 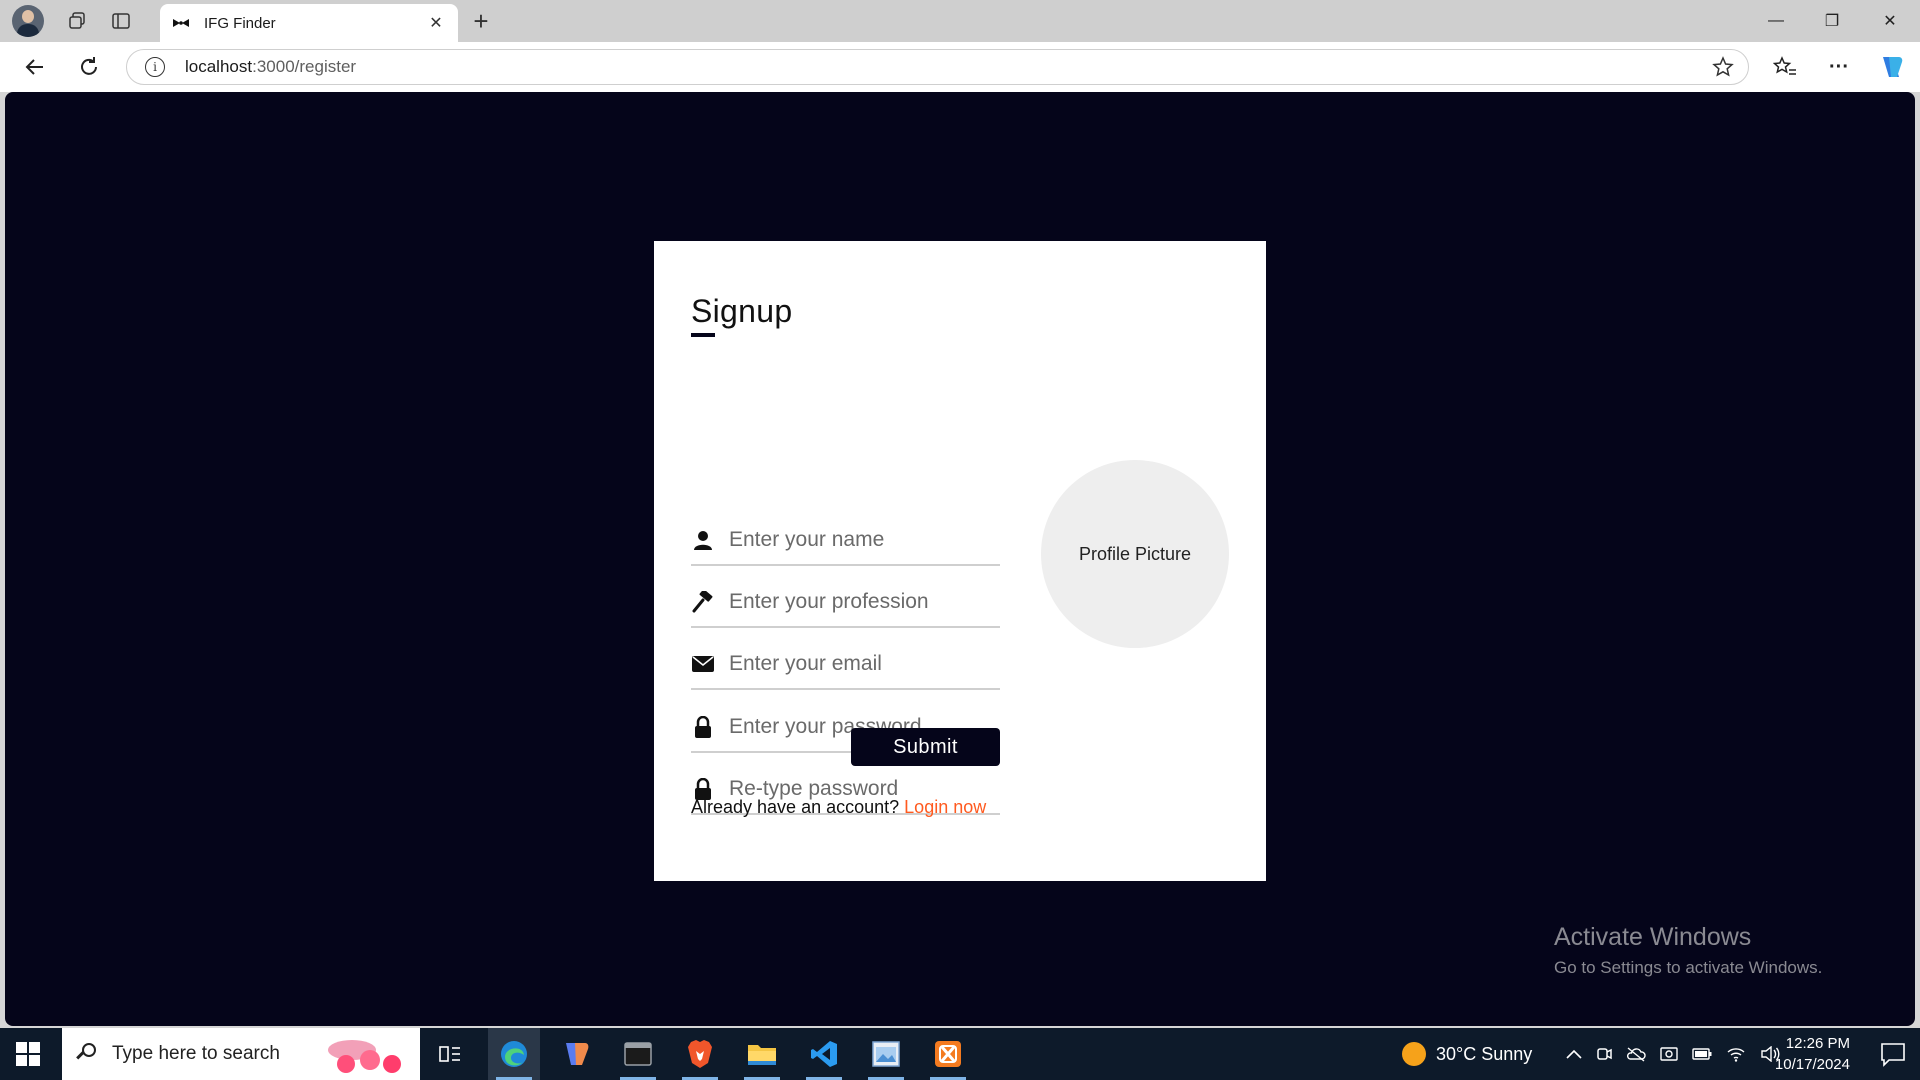 What do you see at coordinates (1891, 67) in the screenshot?
I see `copilot-icon` at bounding box center [1891, 67].